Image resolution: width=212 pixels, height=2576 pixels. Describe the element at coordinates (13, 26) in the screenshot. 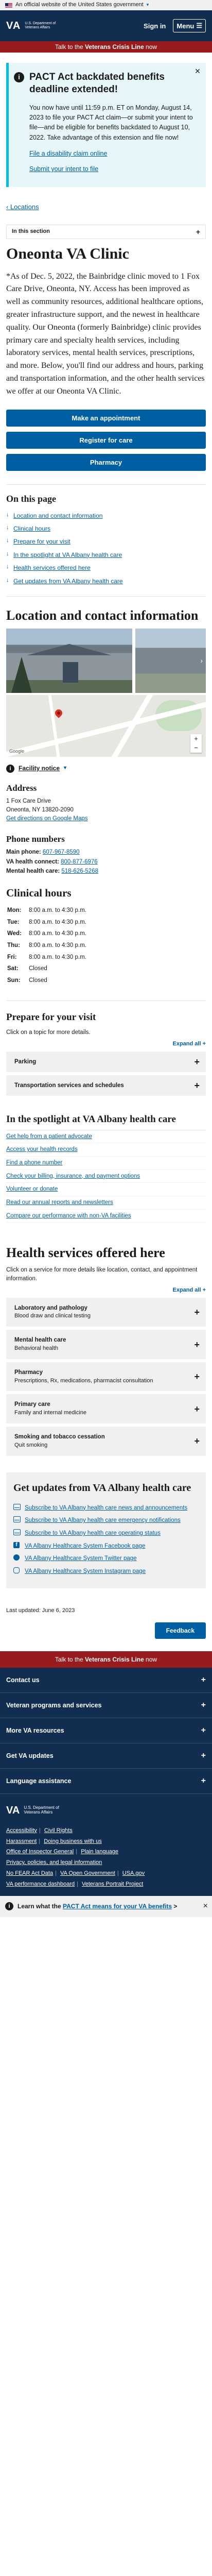

I see `va-logo: VA` at that location.